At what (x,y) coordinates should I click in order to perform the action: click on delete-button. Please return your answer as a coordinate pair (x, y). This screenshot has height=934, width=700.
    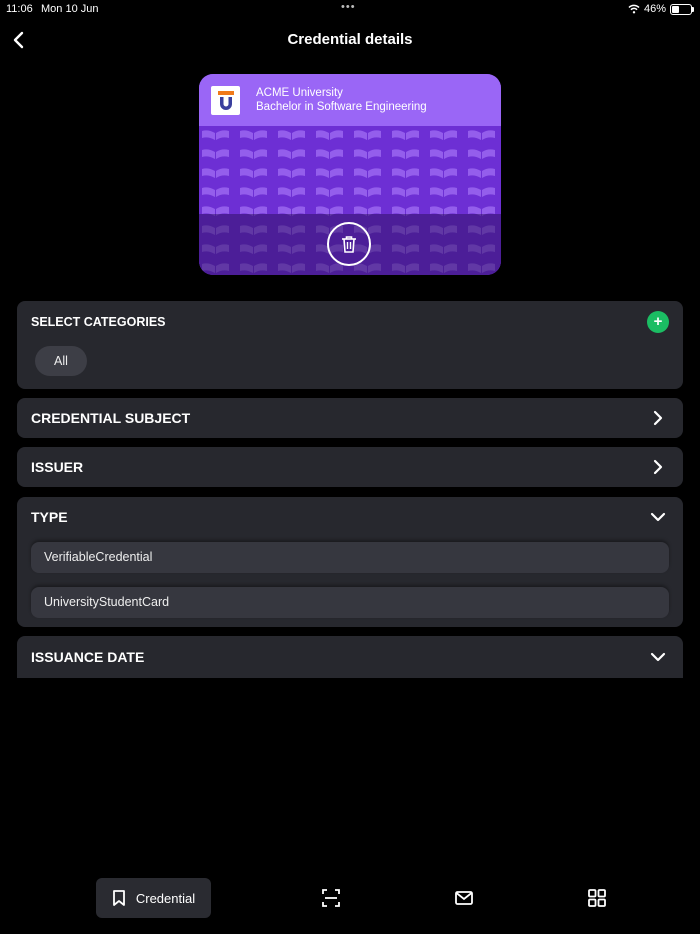
    Looking at the image, I should click on (349, 244).